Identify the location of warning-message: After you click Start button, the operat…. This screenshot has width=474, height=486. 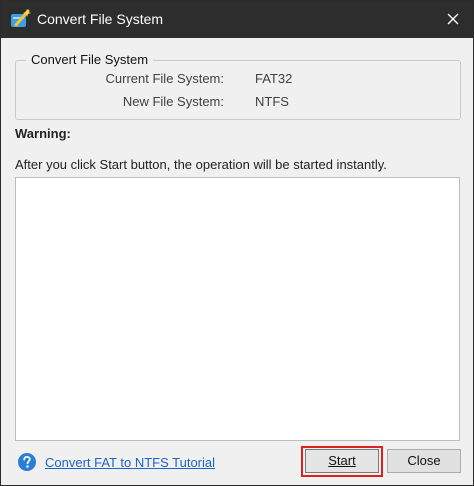
(201, 164).